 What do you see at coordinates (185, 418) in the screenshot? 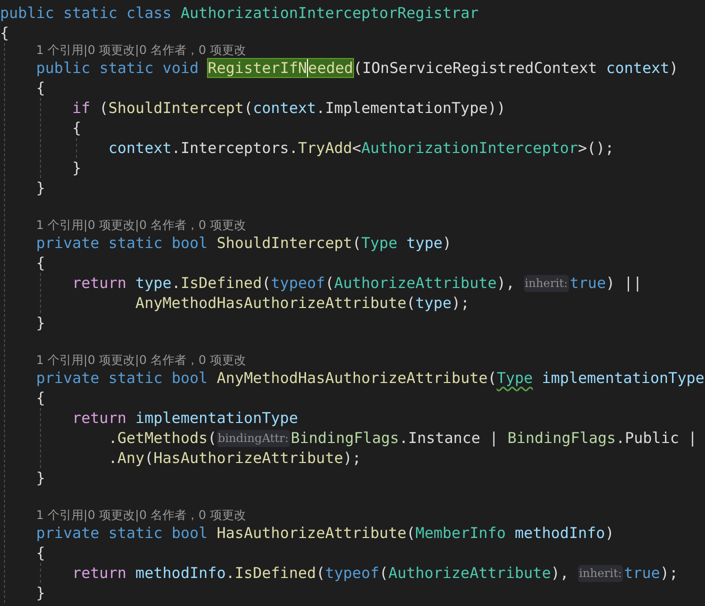
I see `code-text: return implementationType` at bounding box center [185, 418].